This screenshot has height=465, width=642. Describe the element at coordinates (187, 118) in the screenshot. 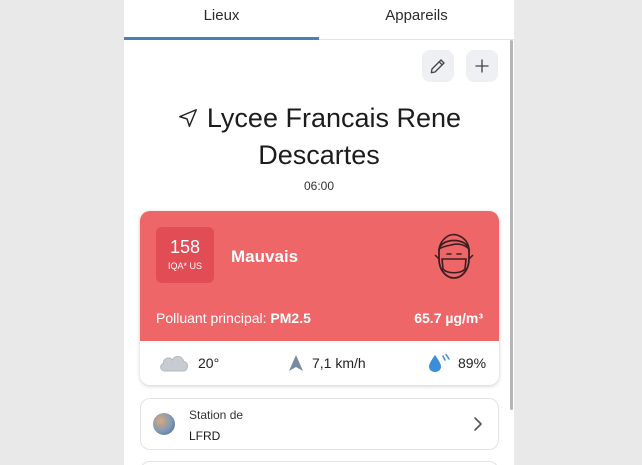

I see `navigation-arrow-icon` at that location.